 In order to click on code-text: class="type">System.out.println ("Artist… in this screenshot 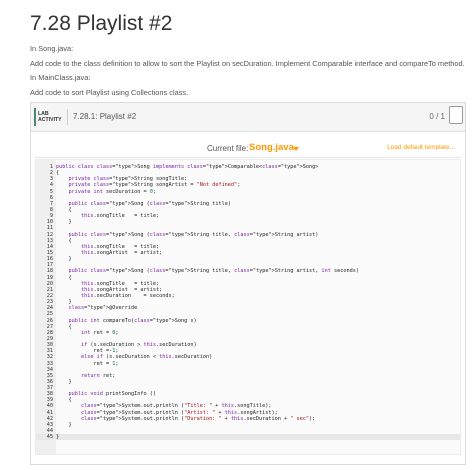, I will do `click(179, 412)`.